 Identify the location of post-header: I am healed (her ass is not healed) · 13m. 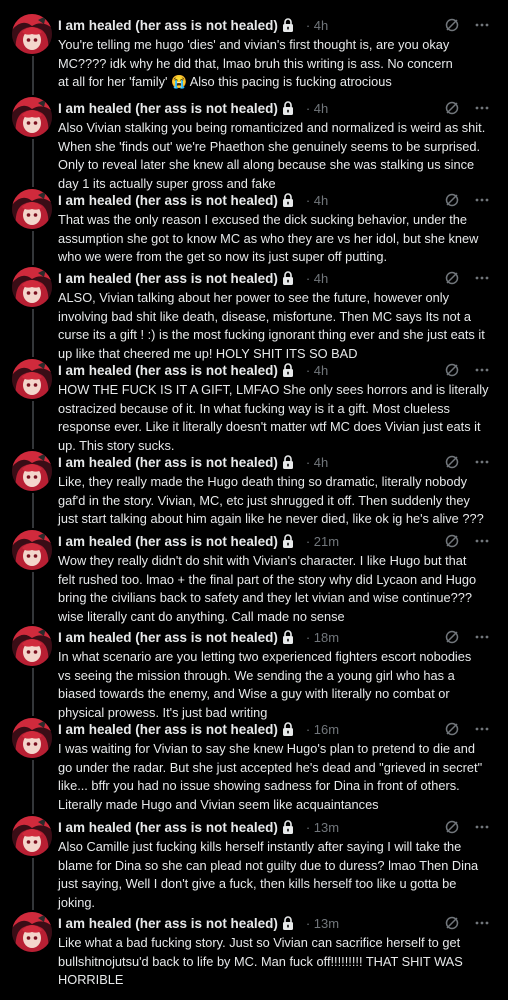
(279, 827).